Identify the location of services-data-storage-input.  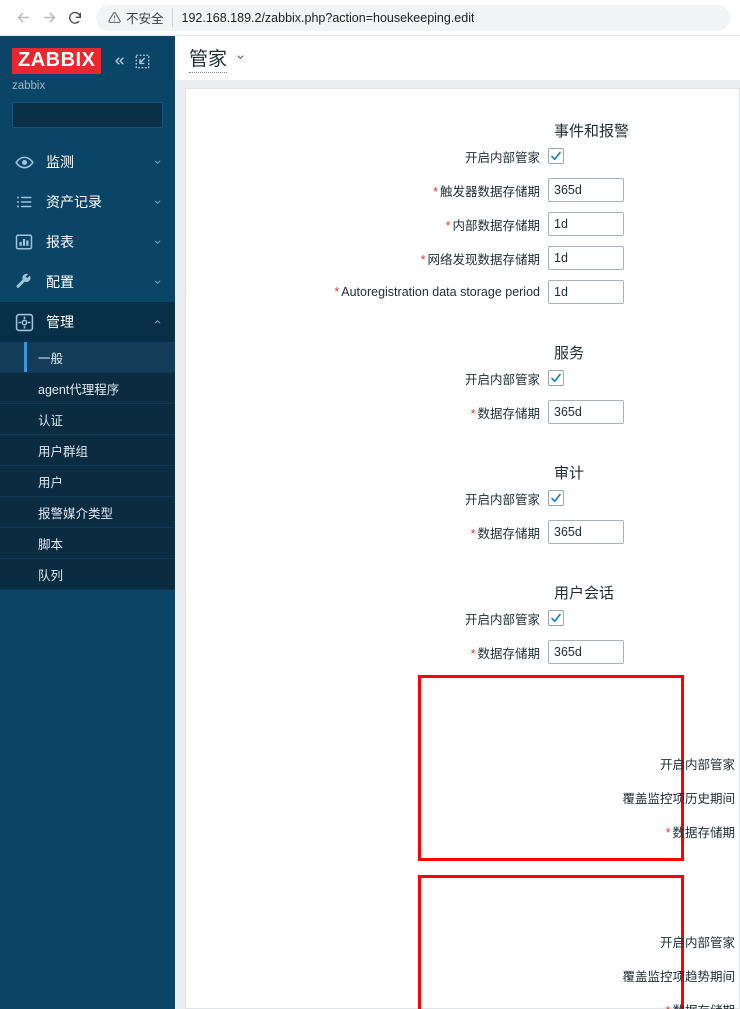
(586, 412).